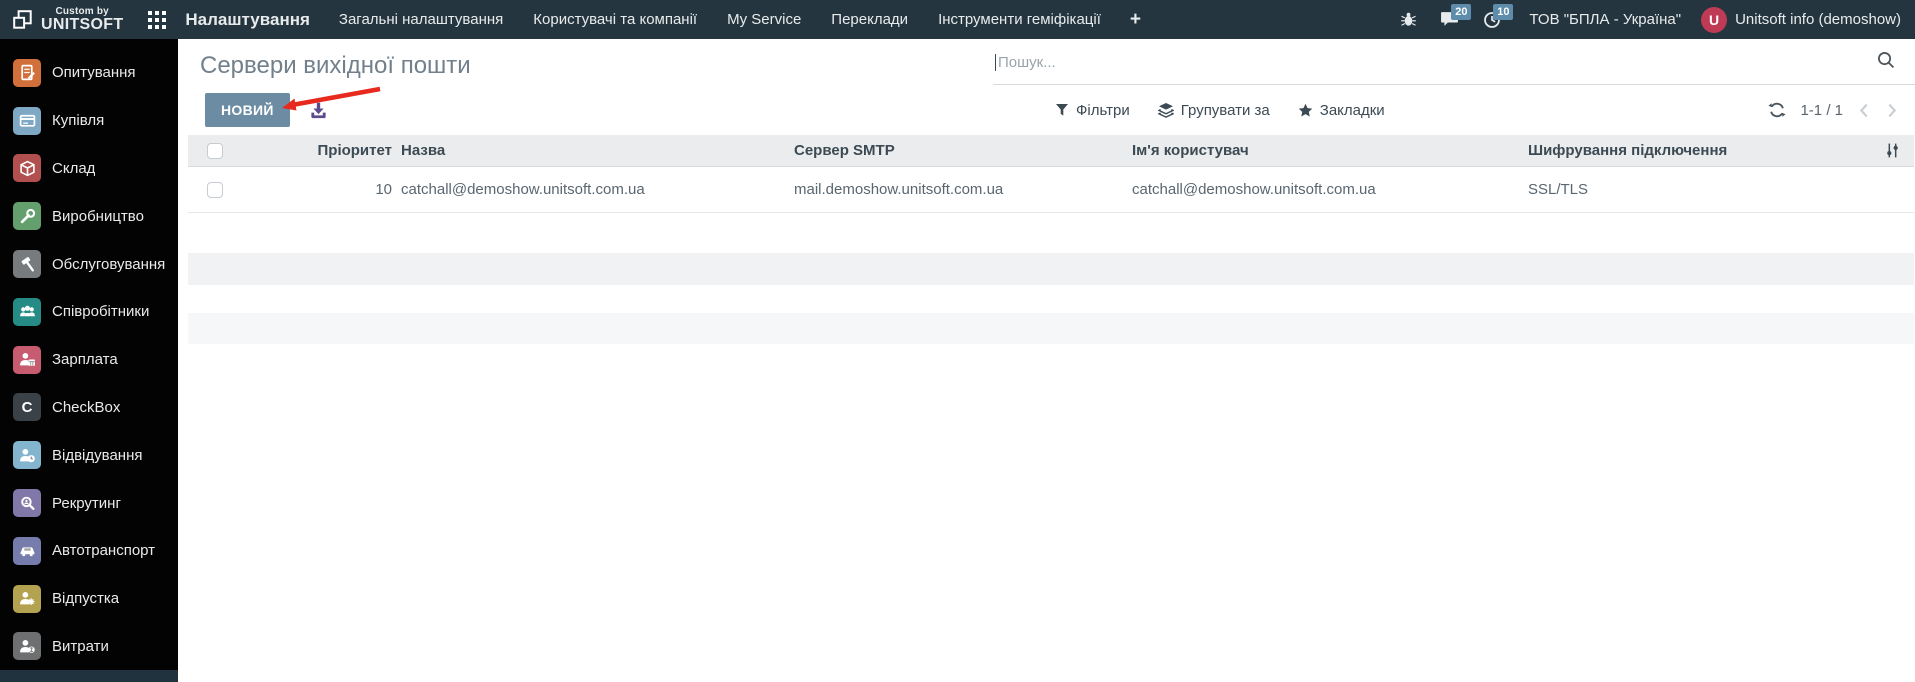 The width and height of the screenshot is (1915, 682). I want to click on activities-clock-icon: 10, so click(1492, 19).